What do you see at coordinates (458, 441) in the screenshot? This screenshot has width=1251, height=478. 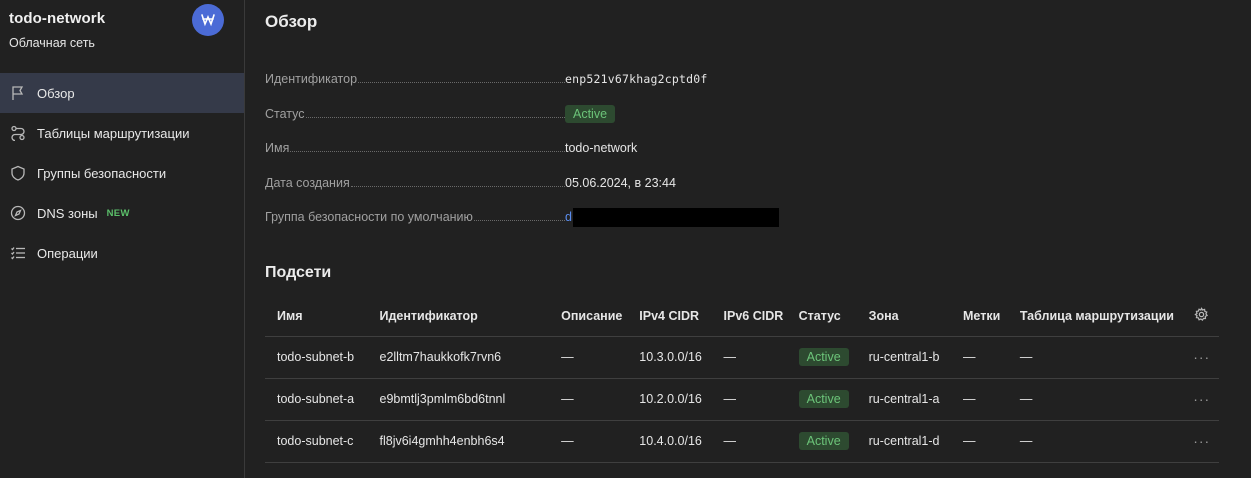 I see `subnet-id: fl8jv6i4gmhh4enbh6s4` at bounding box center [458, 441].